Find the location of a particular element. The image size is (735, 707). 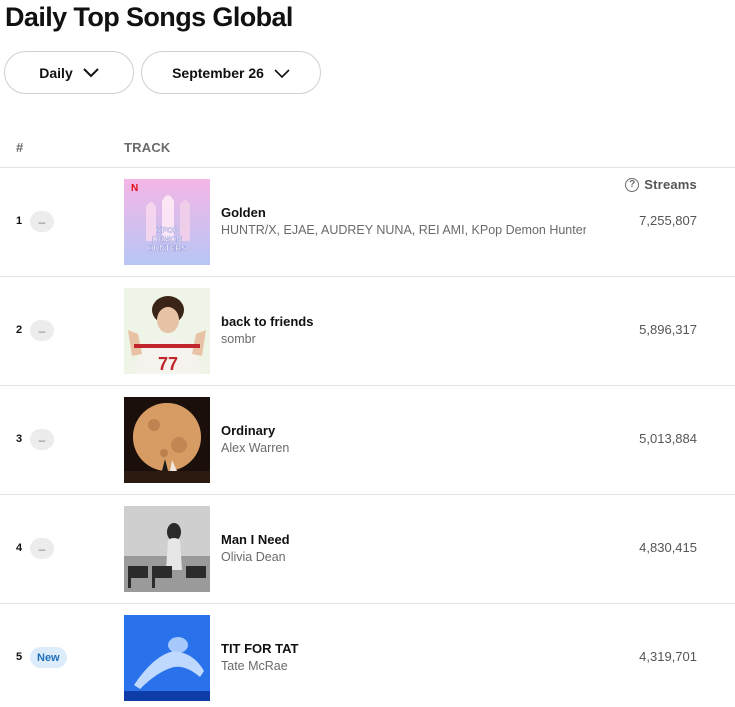

date-dropdown-label: September 26 is located at coordinates (218, 72).